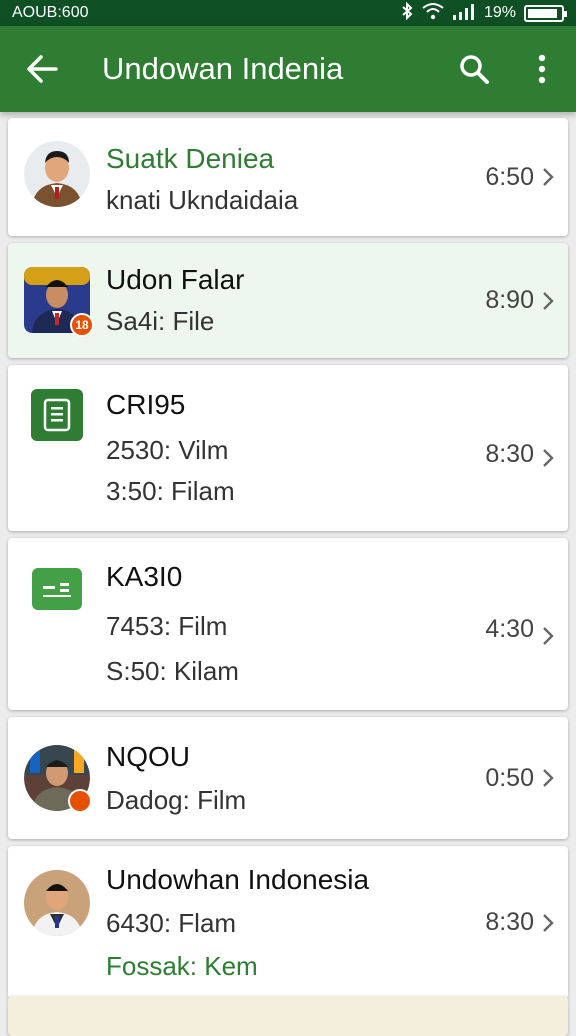 The width and height of the screenshot is (576, 1036). What do you see at coordinates (171, 922) in the screenshot?
I see `item-line-1: 6430: Flam` at bounding box center [171, 922].